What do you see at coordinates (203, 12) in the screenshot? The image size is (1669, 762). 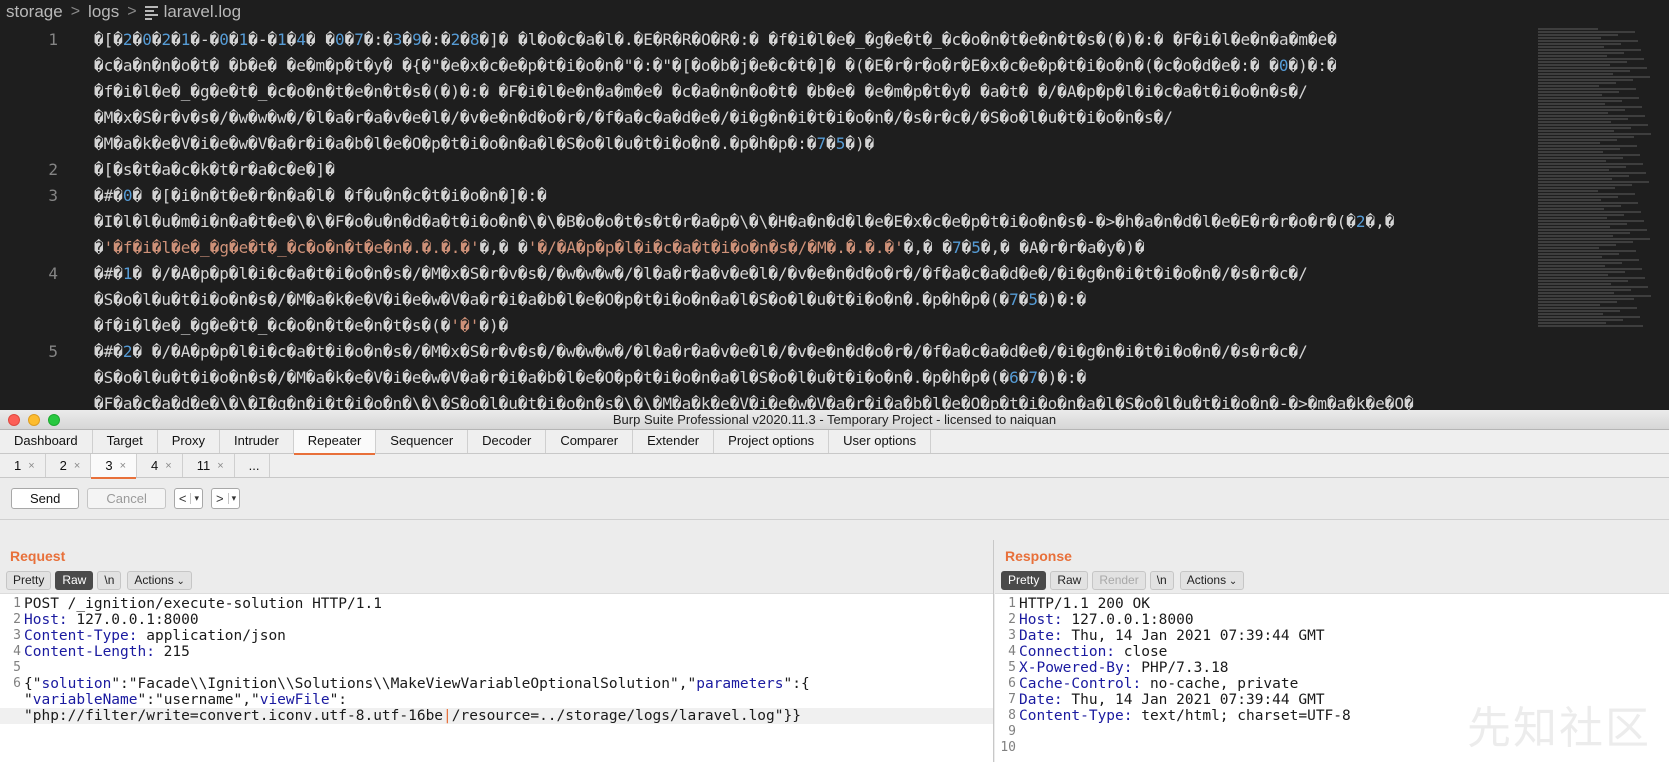 I see `breadcrumb-file: laravel.log` at bounding box center [203, 12].